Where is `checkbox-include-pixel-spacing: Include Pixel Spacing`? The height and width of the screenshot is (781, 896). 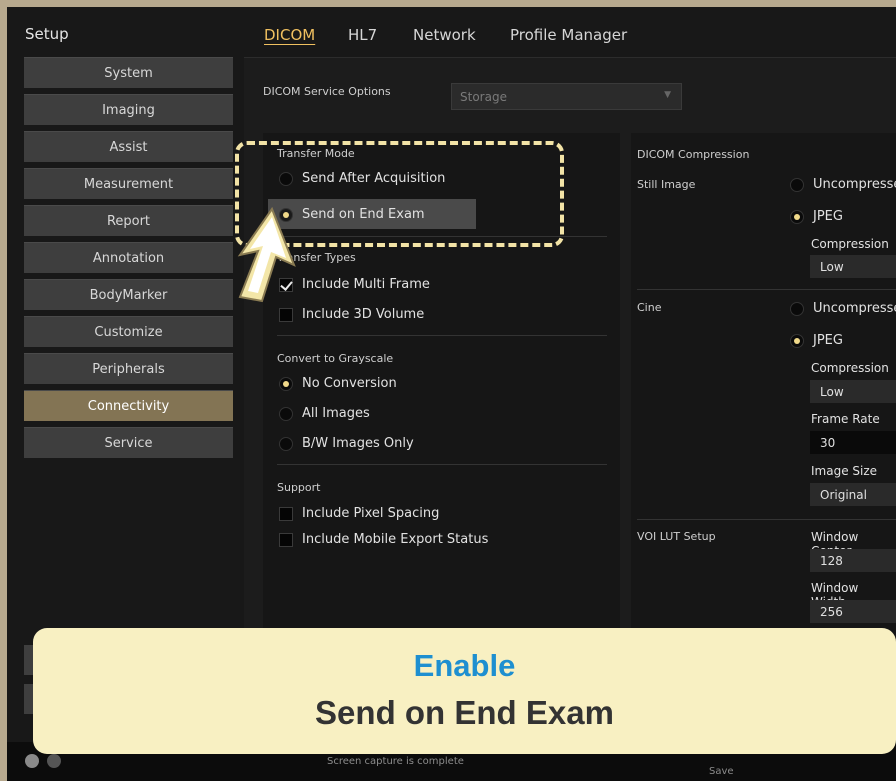
checkbox-include-pixel-spacing: Include Pixel Spacing is located at coordinates (359, 513).